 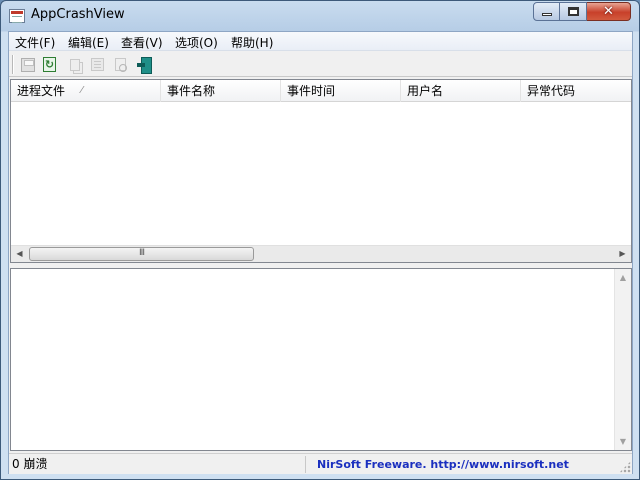 What do you see at coordinates (252, 42) in the screenshot?
I see `menu-help: 帮助(H)` at bounding box center [252, 42].